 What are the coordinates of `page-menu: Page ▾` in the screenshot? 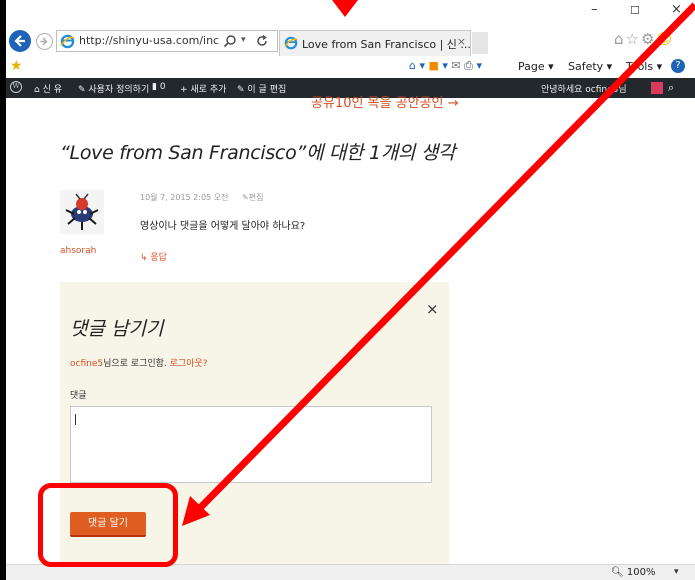 It's located at (536, 66).